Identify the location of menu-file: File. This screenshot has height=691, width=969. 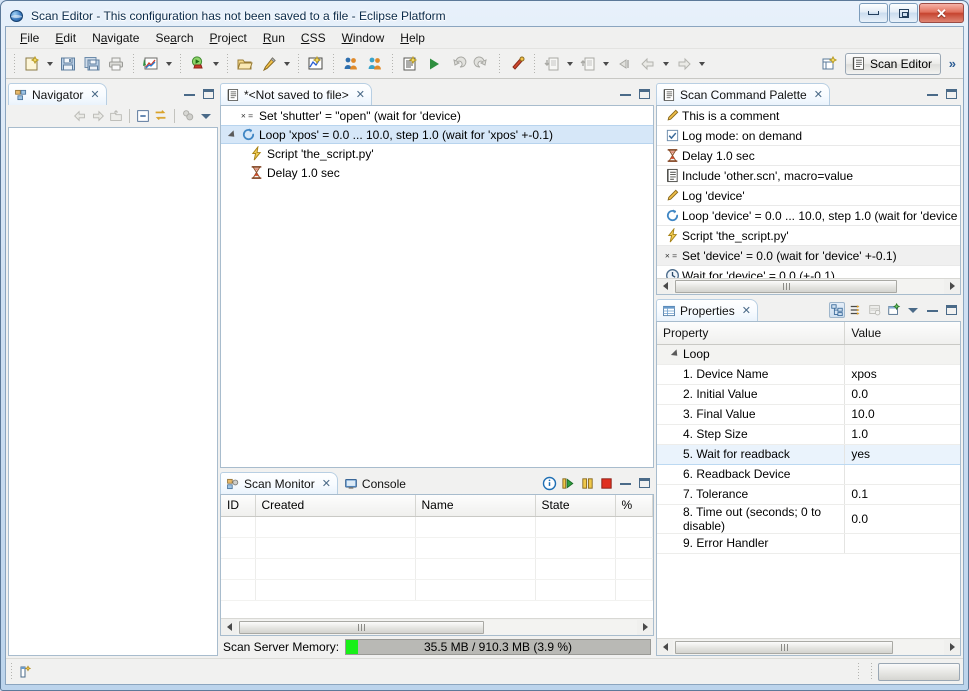
(29, 38).